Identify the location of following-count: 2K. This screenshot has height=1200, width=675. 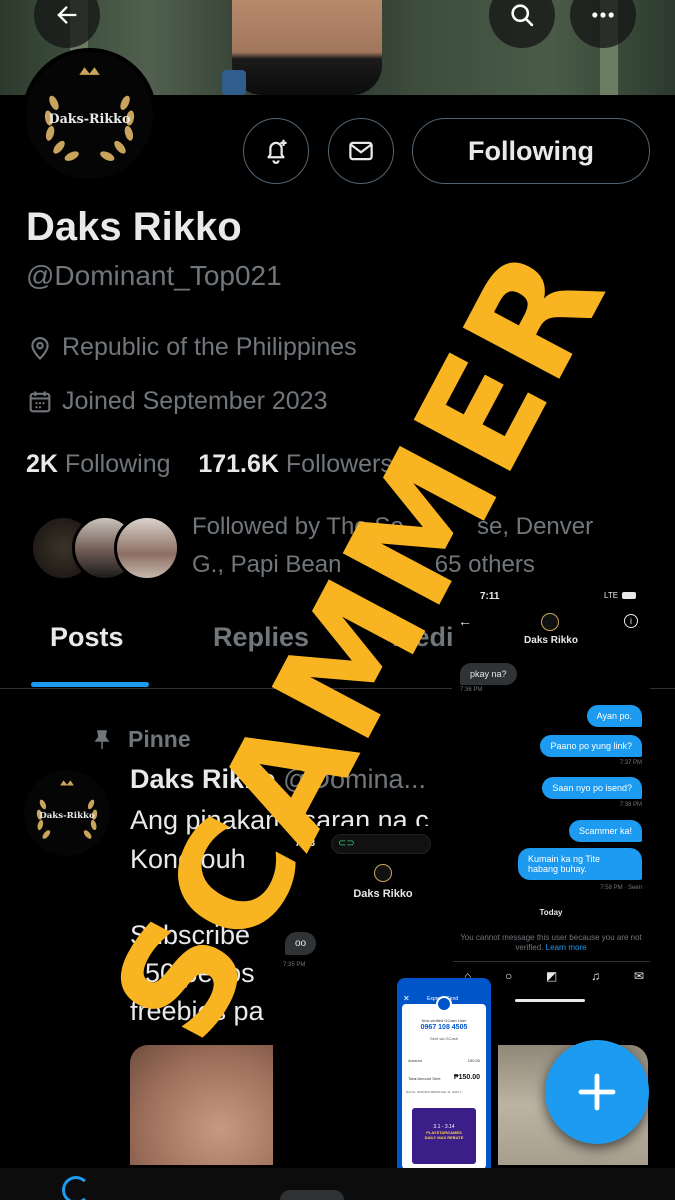
(42, 464).